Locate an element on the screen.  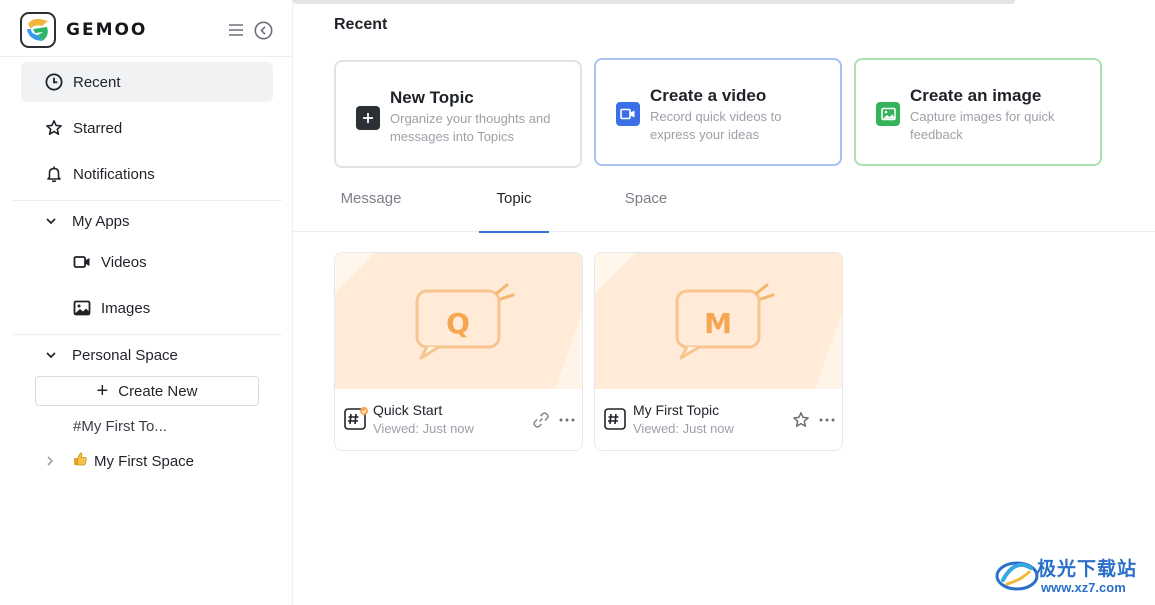
sidebar-item-label: Images is located at coordinates (126, 308).